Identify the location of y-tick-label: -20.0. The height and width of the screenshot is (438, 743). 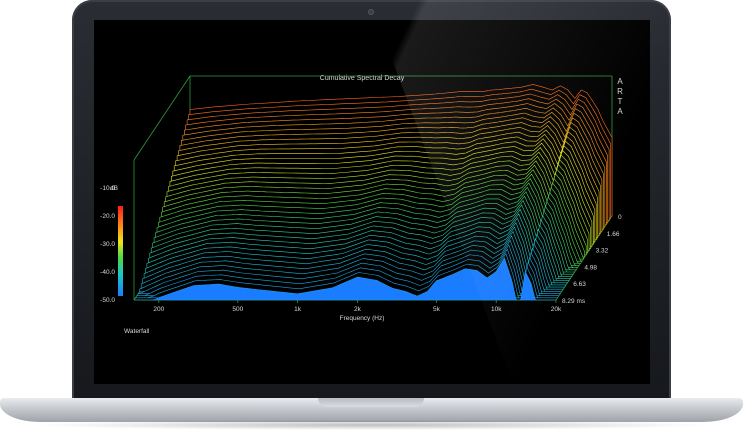
(107, 216).